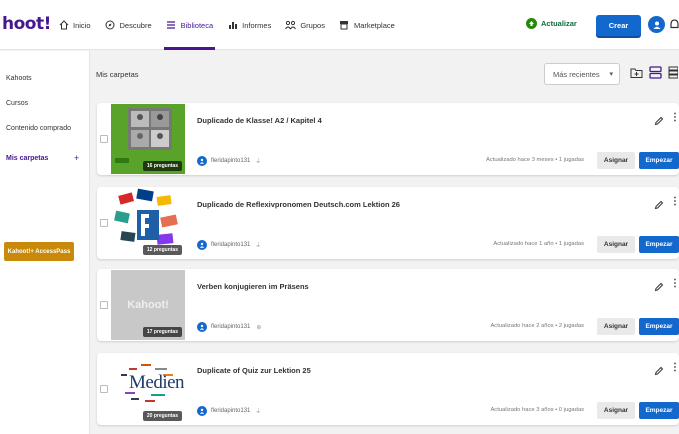  I want to click on question-count-badge: 16 preguntas, so click(162, 166).